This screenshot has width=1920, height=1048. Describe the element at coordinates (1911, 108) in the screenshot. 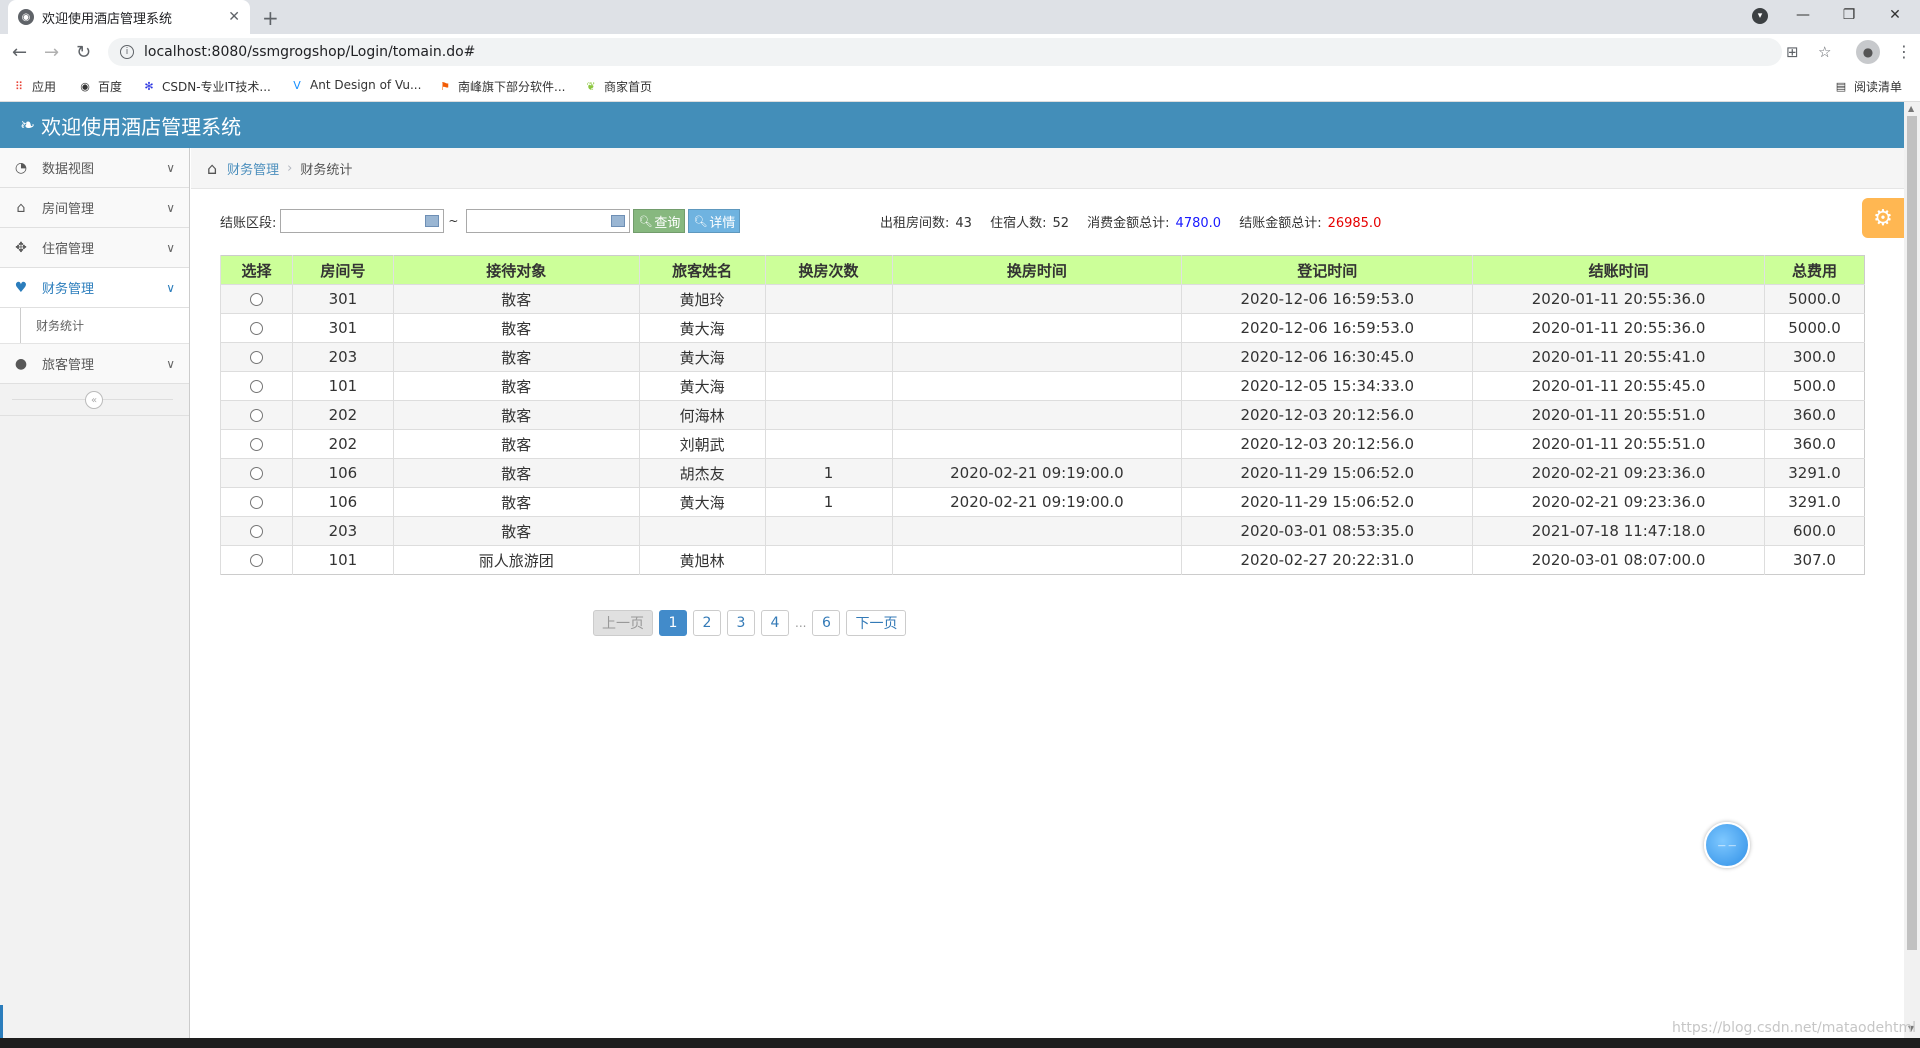

I see `scroll-up-icon: ▲` at that location.